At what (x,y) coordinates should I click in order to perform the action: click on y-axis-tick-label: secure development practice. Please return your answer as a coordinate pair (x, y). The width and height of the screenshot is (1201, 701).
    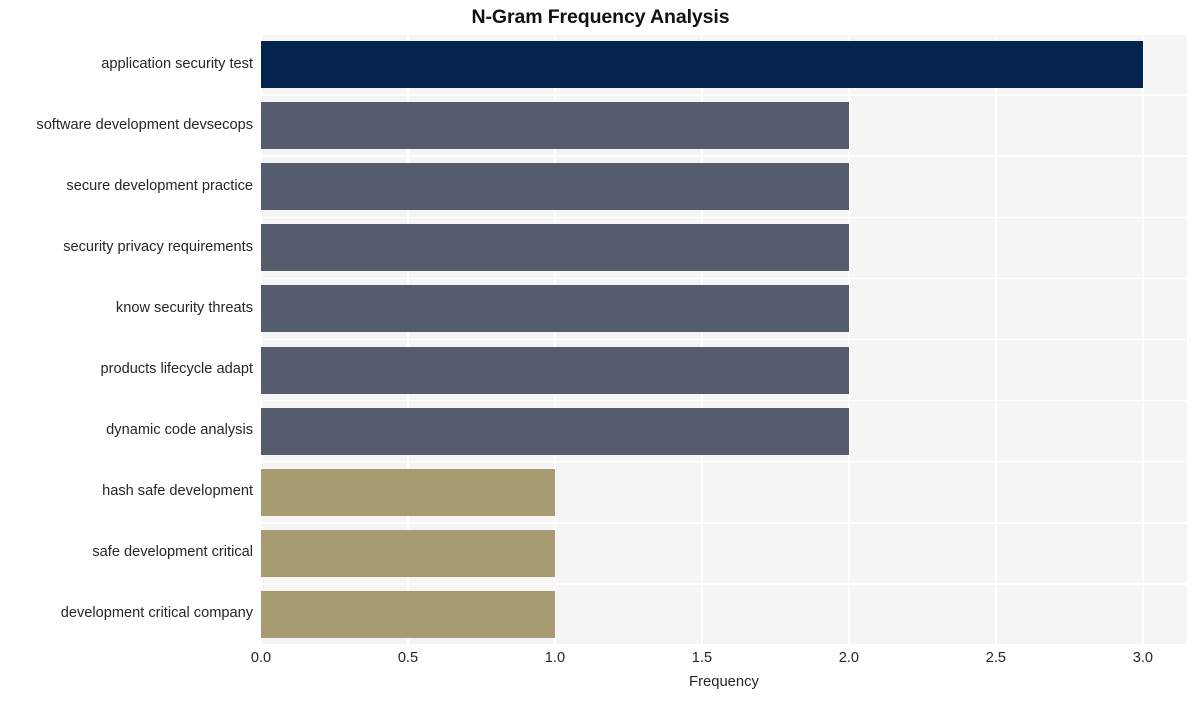
    Looking at the image, I should click on (159, 185).